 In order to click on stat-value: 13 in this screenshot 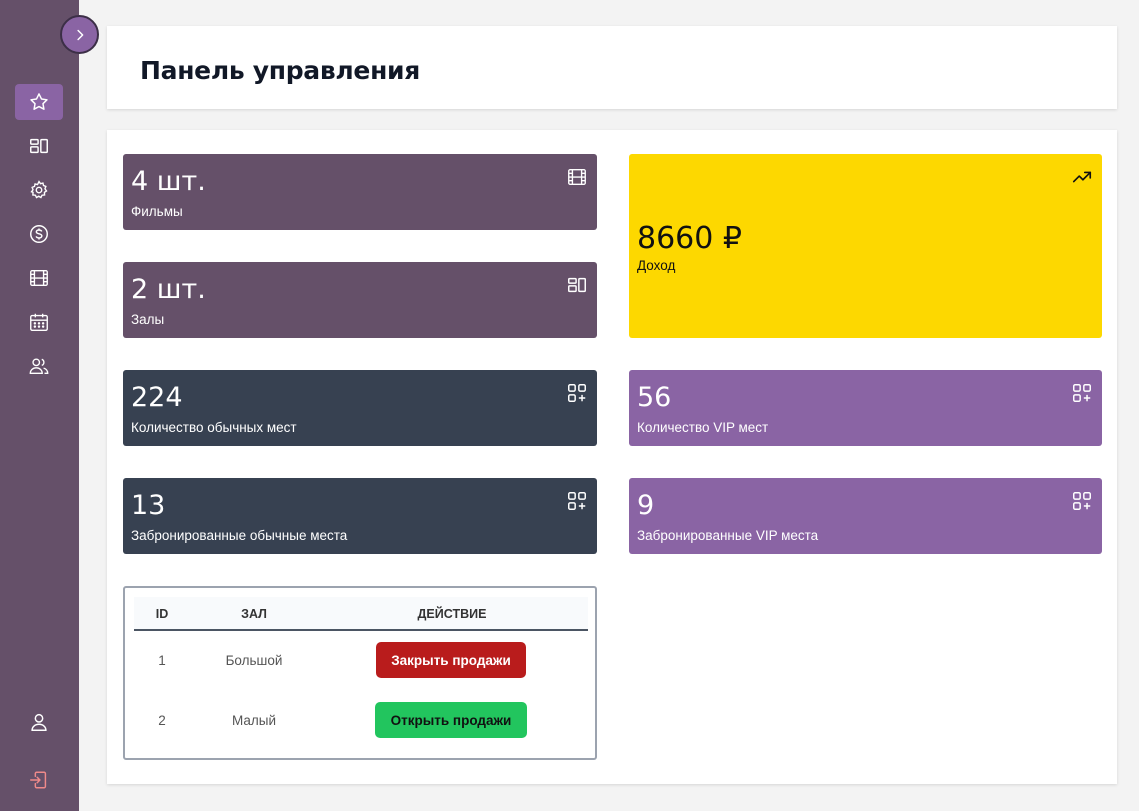, I will do `click(148, 505)`.